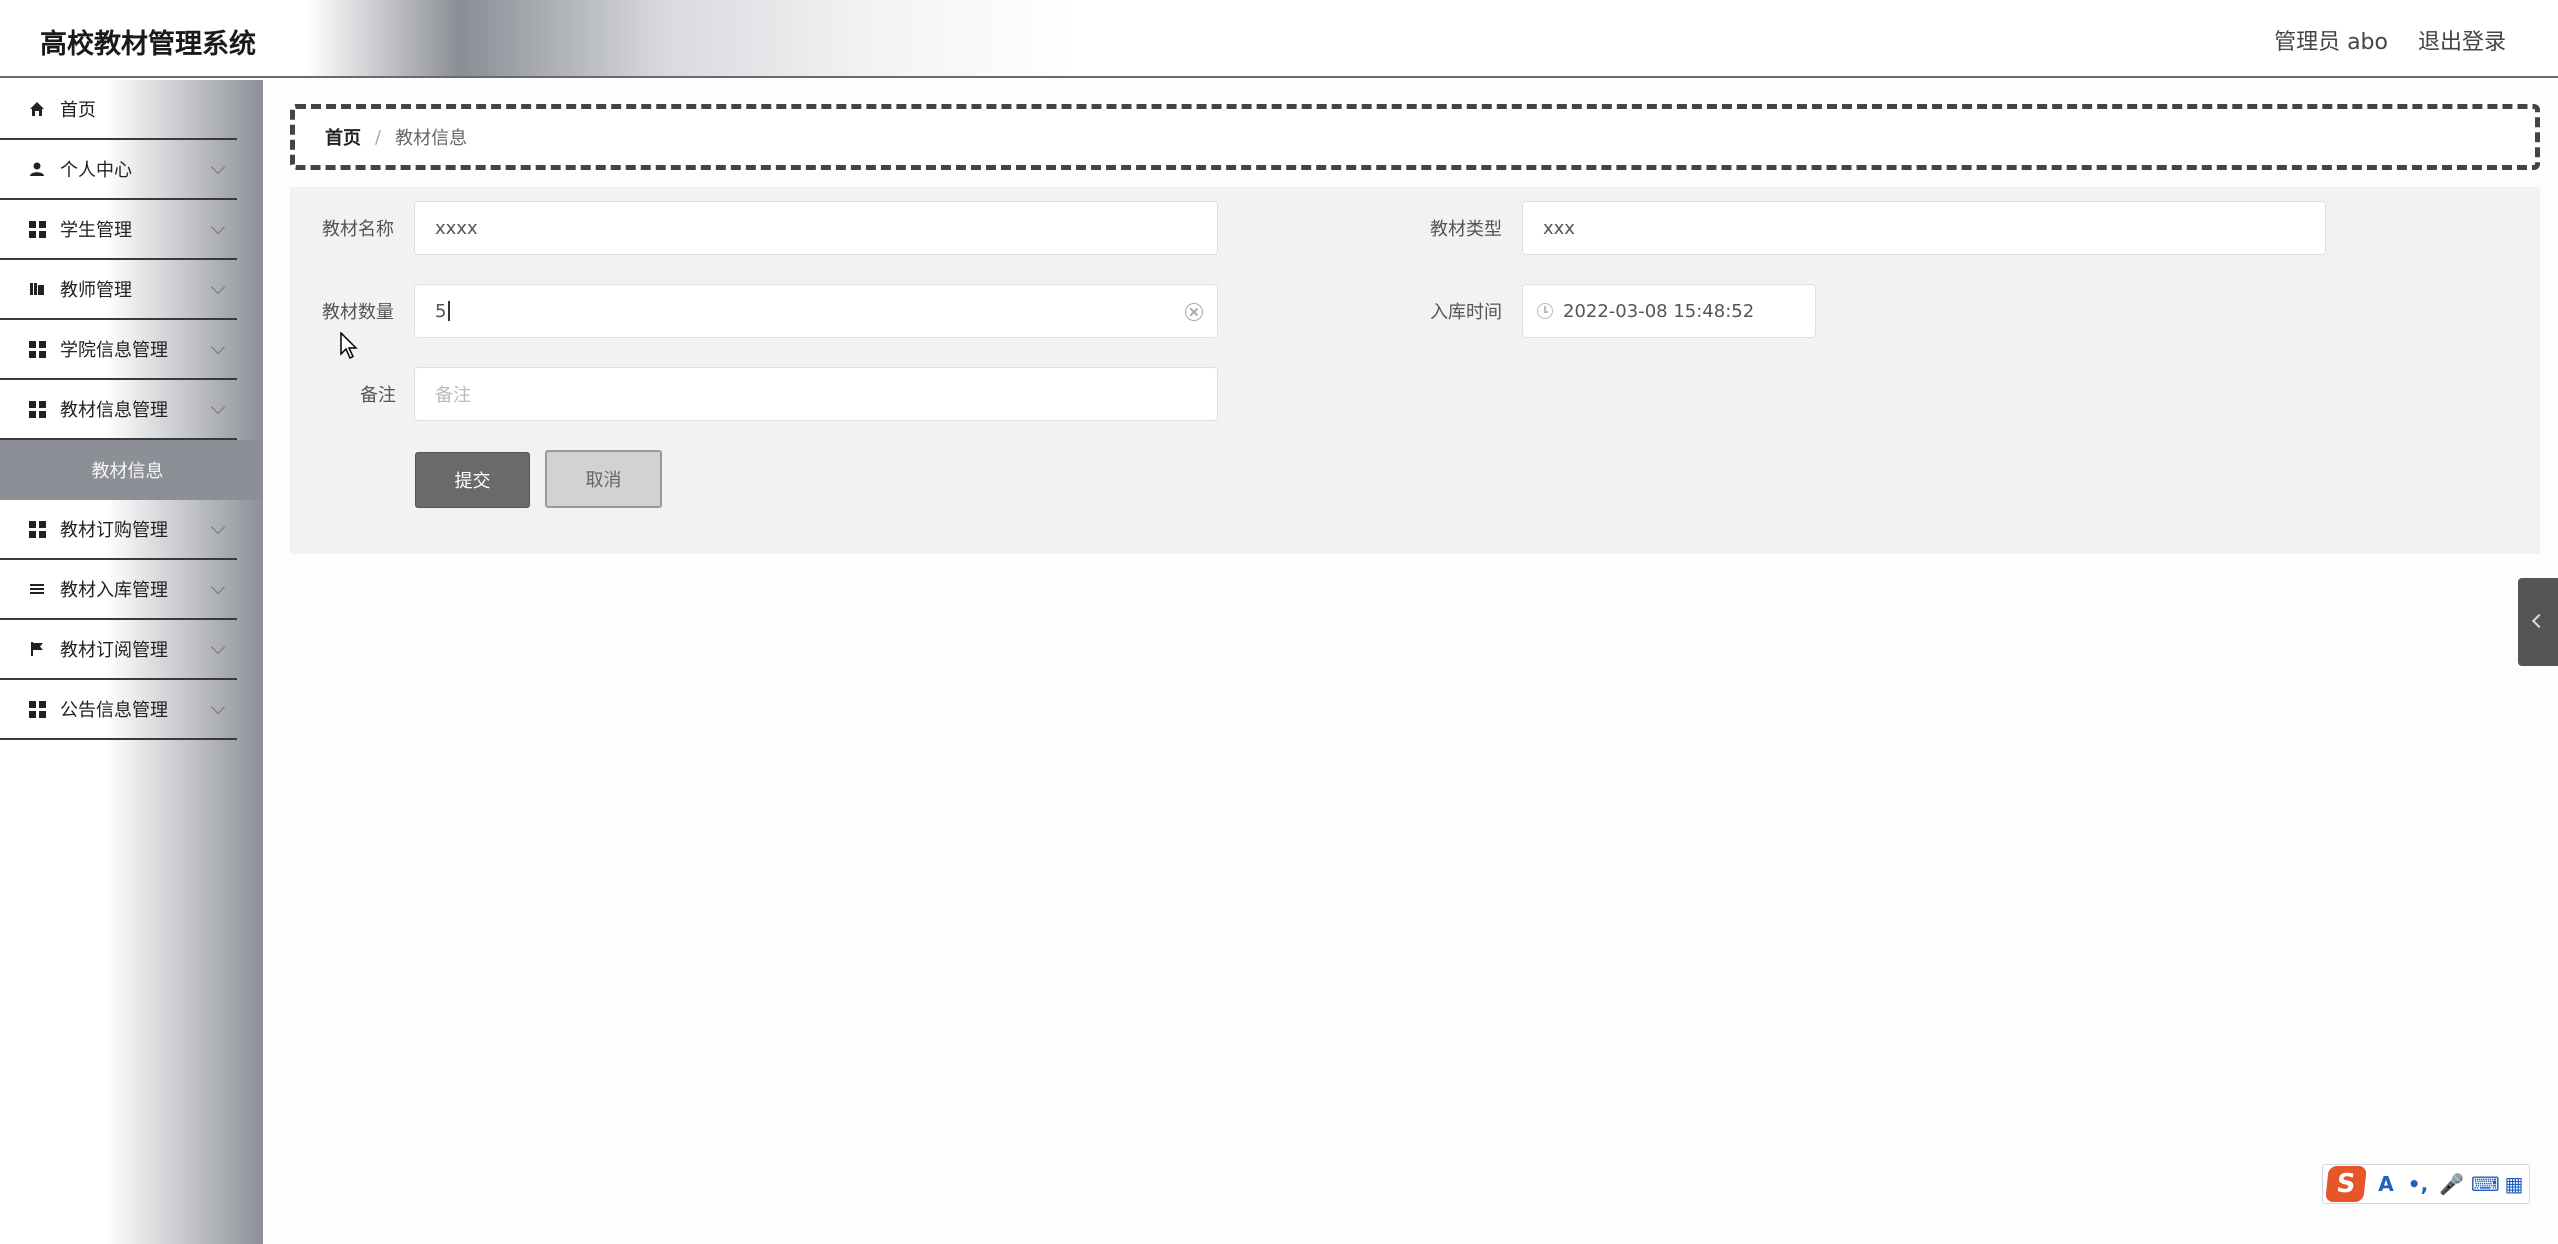  Describe the element at coordinates (37, 589) in the screenshot. I see `list-icon` at that location.